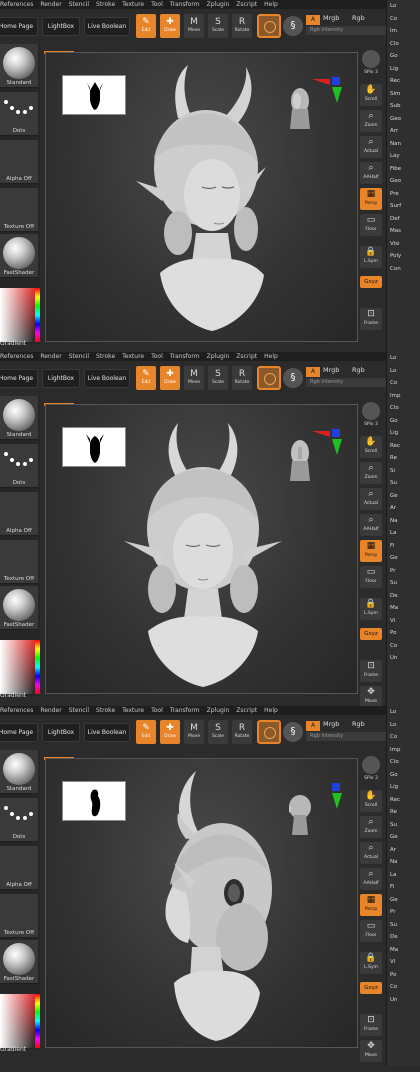 This screenshot has width=420, height=1072. What do you see at coordinates (20, 315) in the screenshot?
I see `color-picker` at bounding box center [20, 315].